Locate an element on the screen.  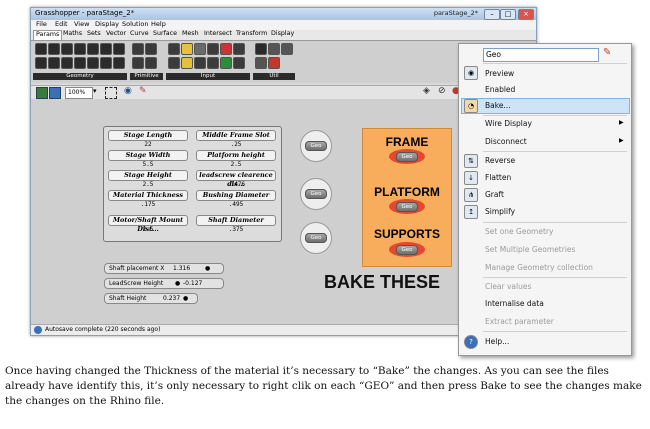
geo-node-frame: Geo is located at coordinates (316, 146).